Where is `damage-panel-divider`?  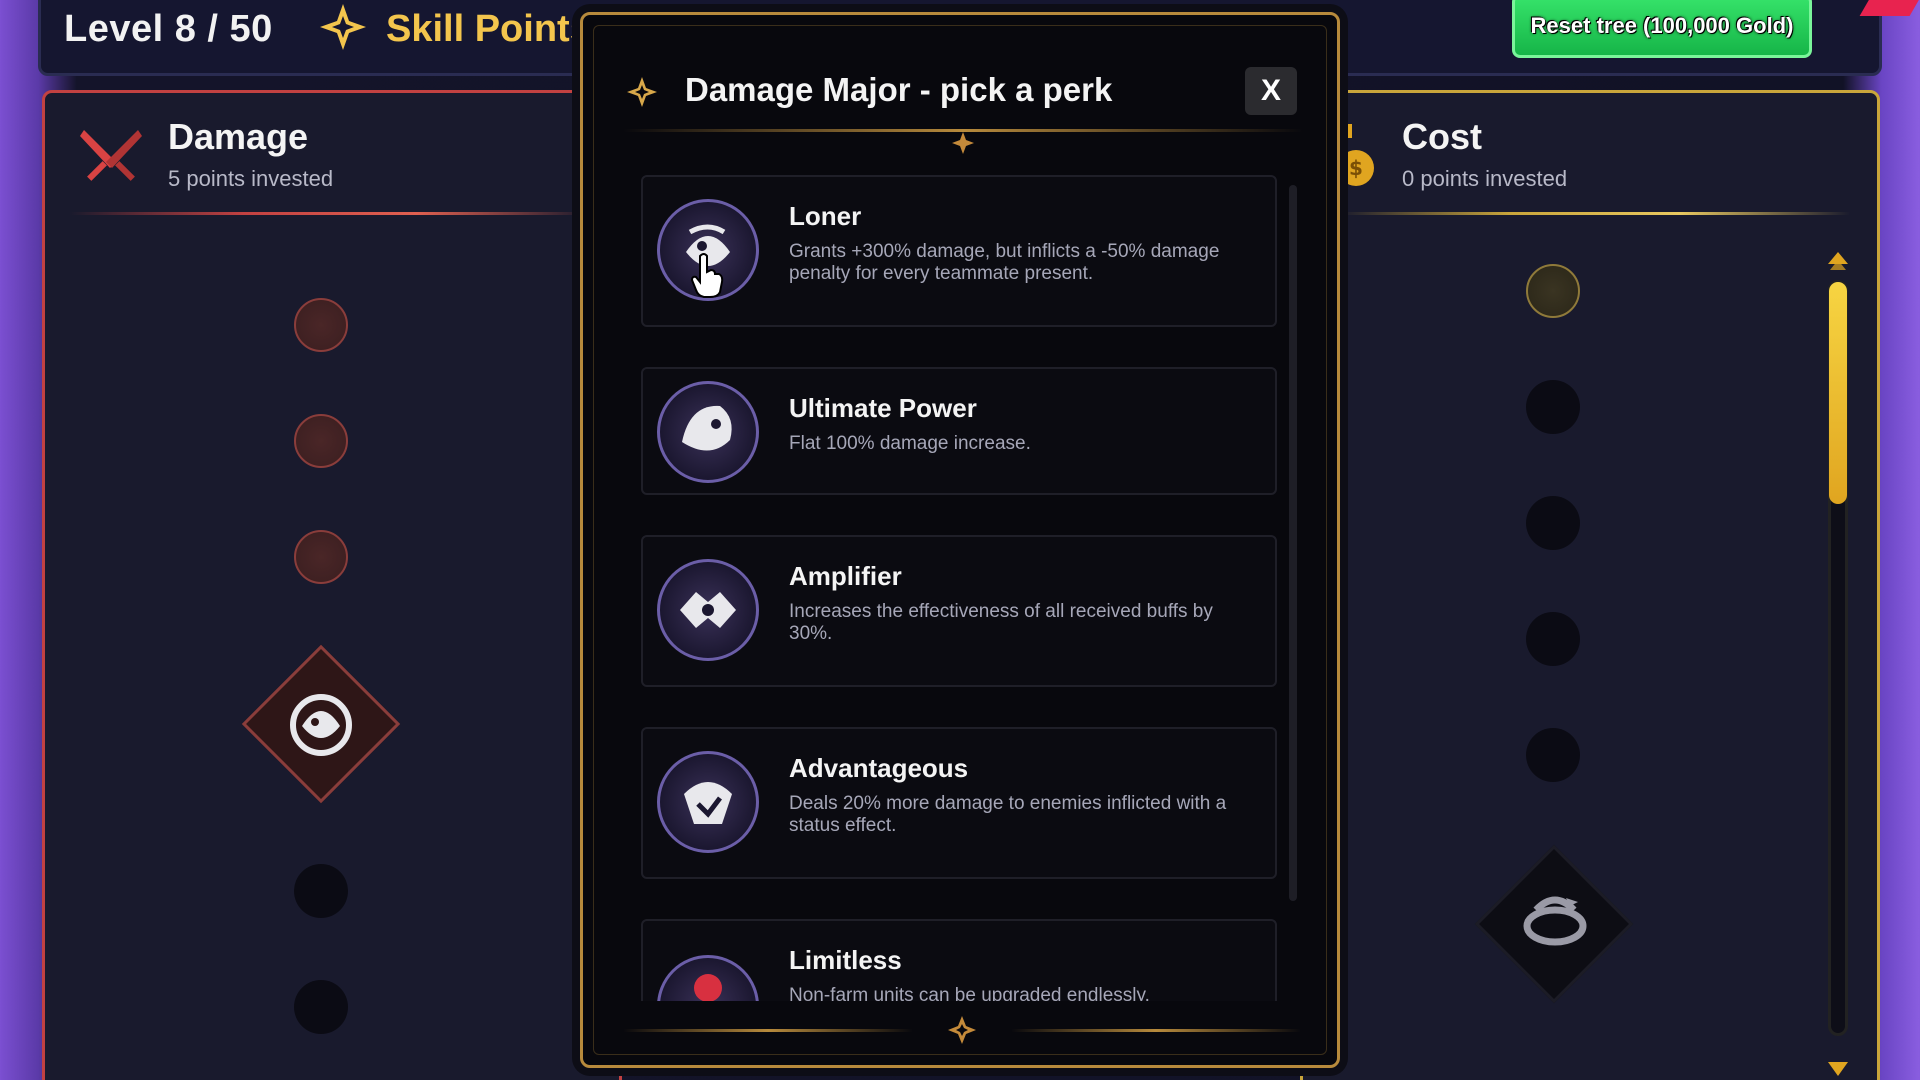
damage-panel-divider is located at coordinates (330, 213).